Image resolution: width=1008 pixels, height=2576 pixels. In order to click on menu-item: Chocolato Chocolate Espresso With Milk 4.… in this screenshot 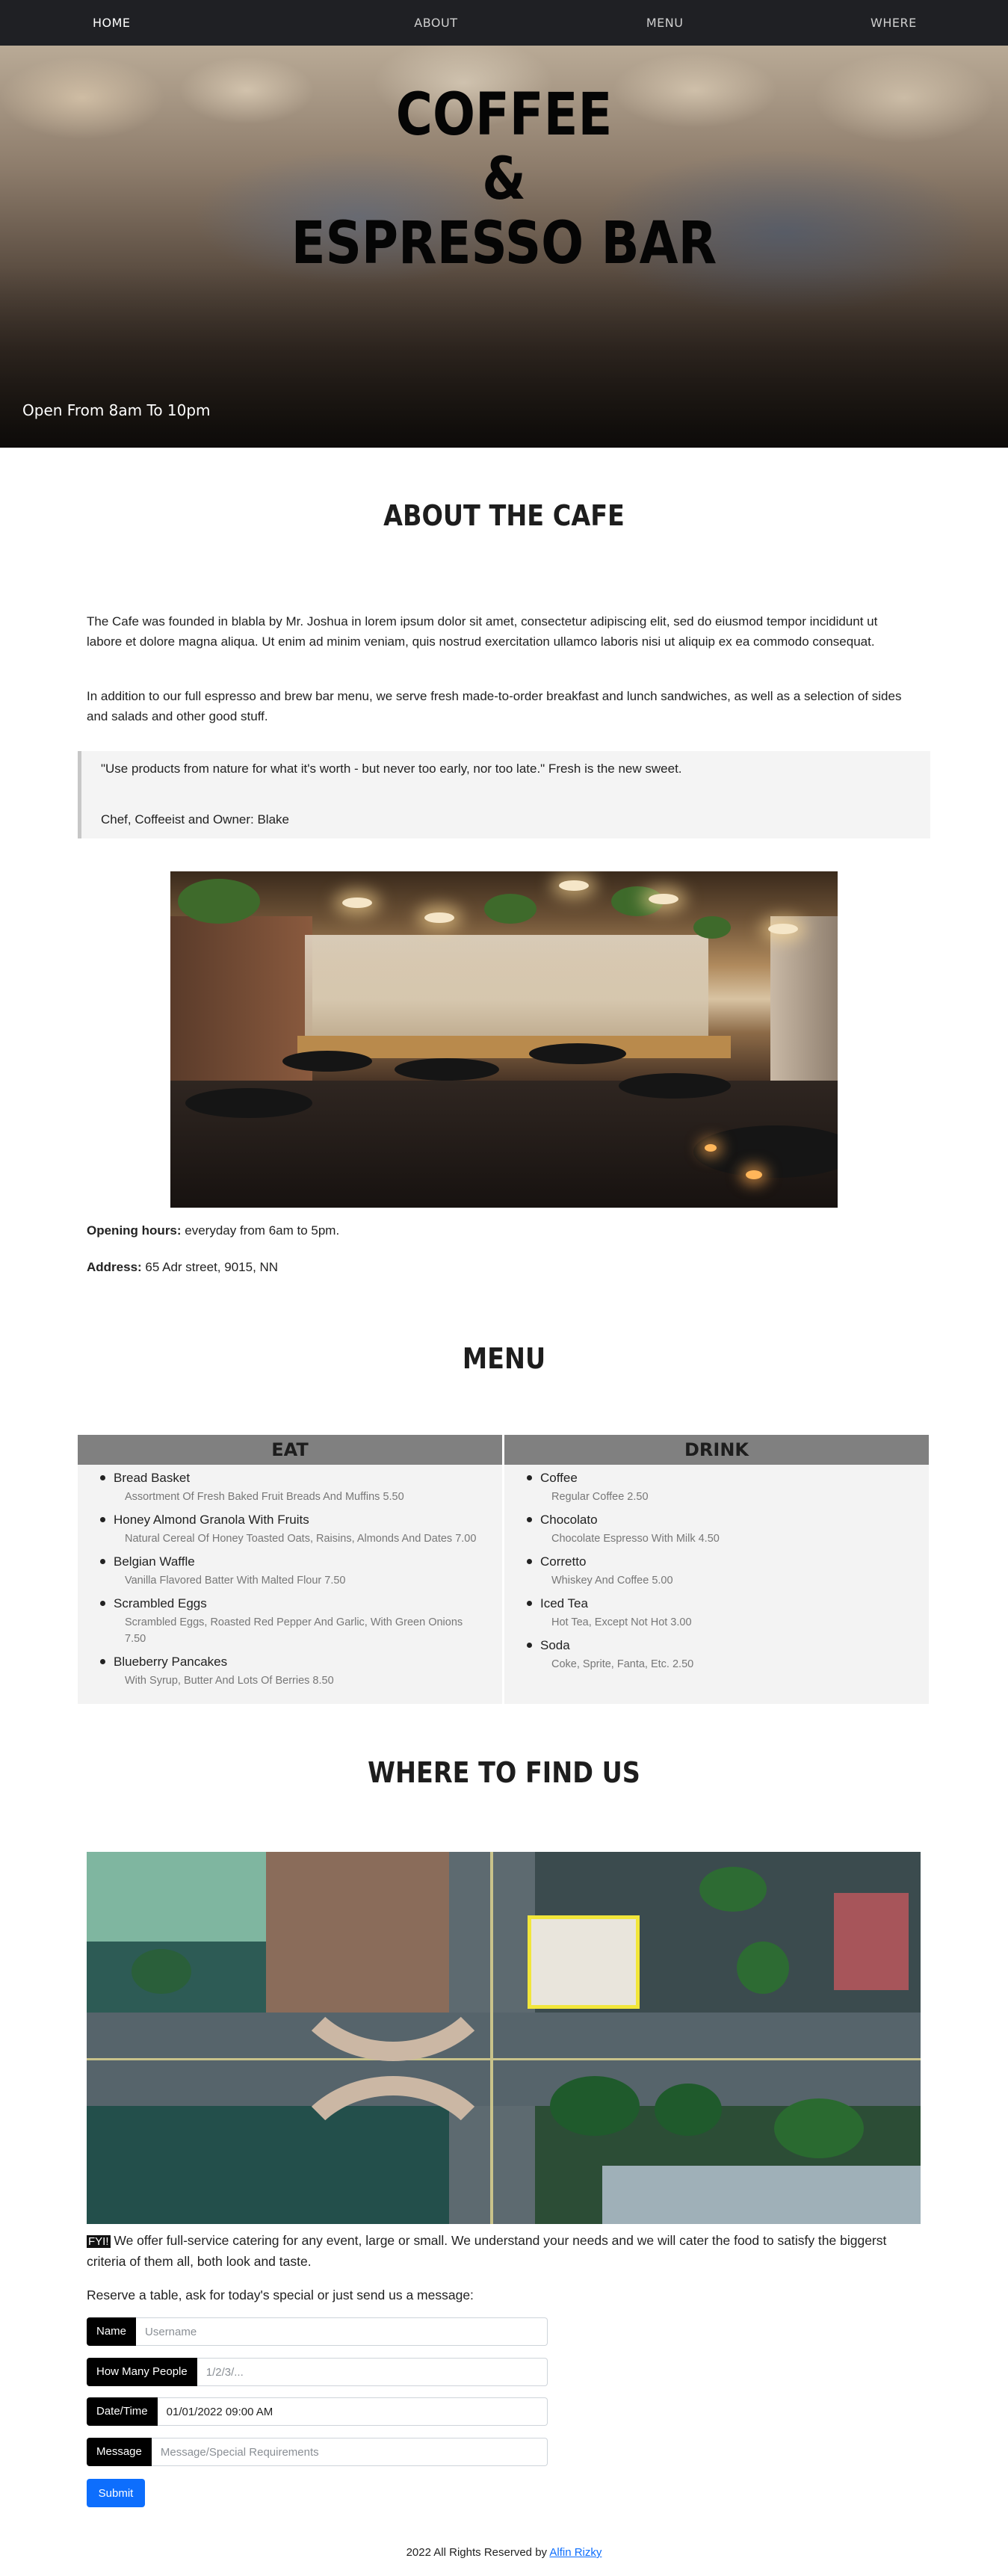, I will do `click(728, 1529)`.